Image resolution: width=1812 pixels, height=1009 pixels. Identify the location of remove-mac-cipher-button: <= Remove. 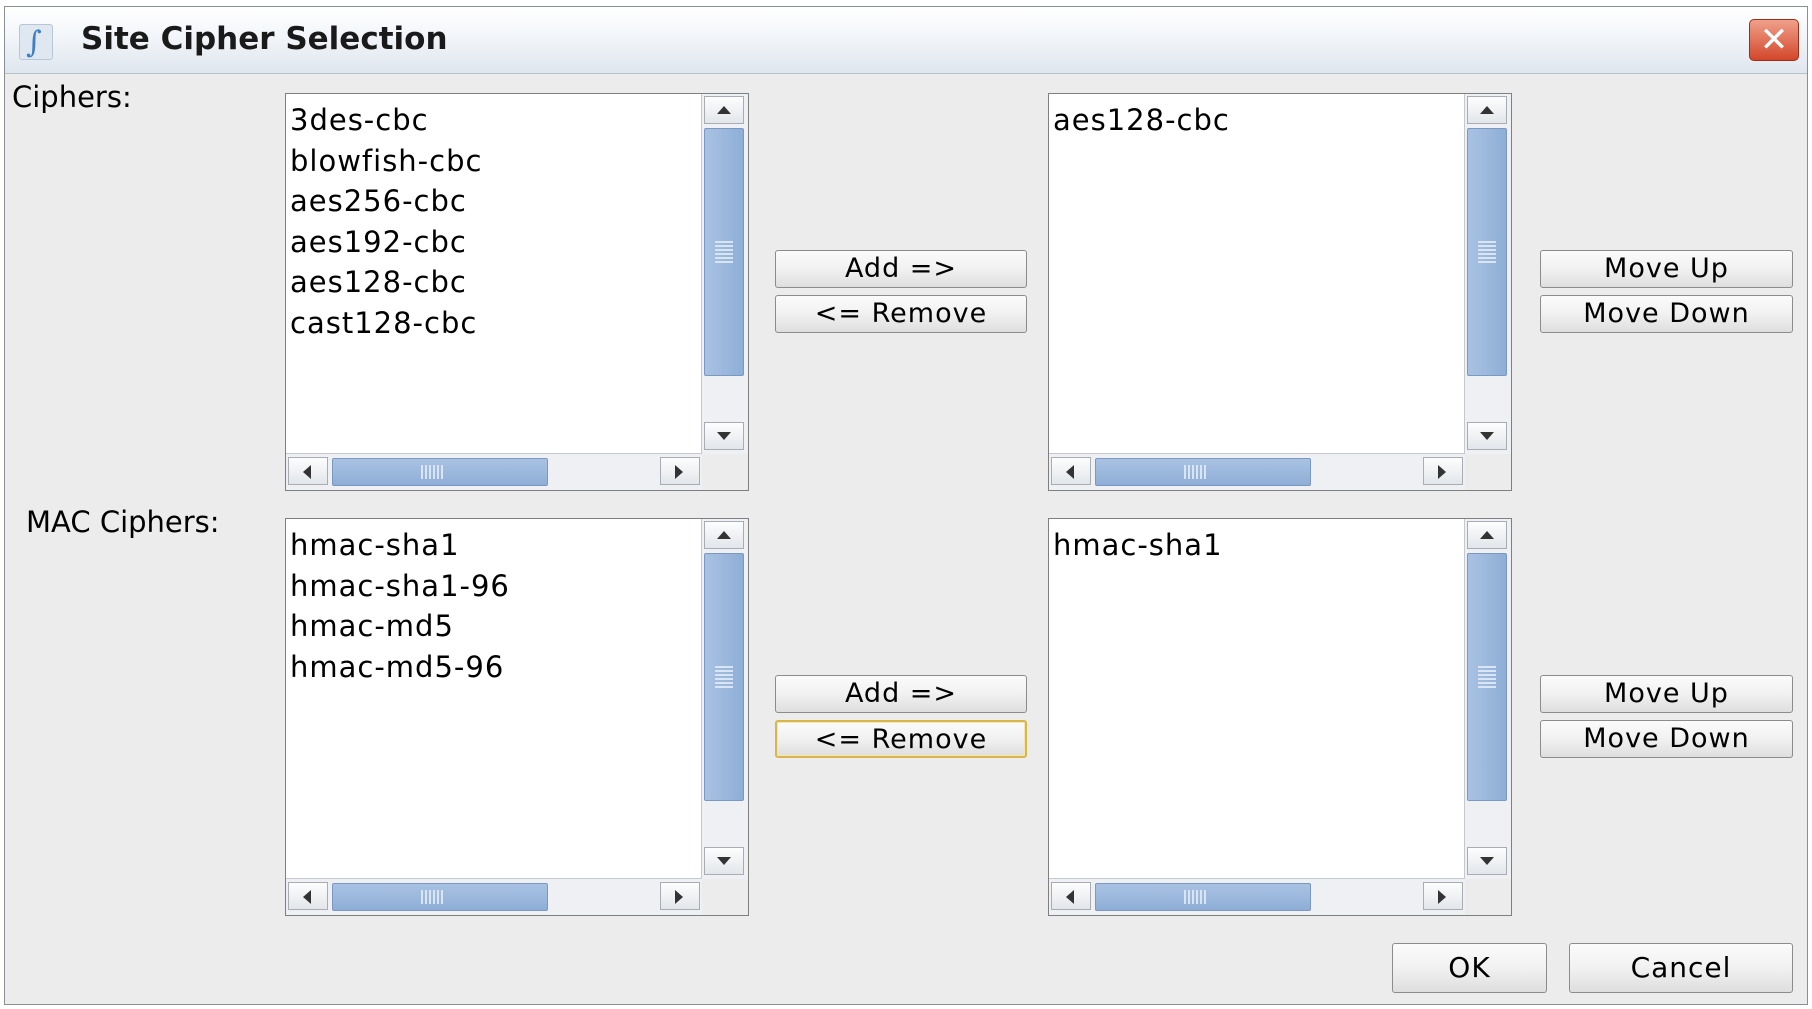
(901, 739).